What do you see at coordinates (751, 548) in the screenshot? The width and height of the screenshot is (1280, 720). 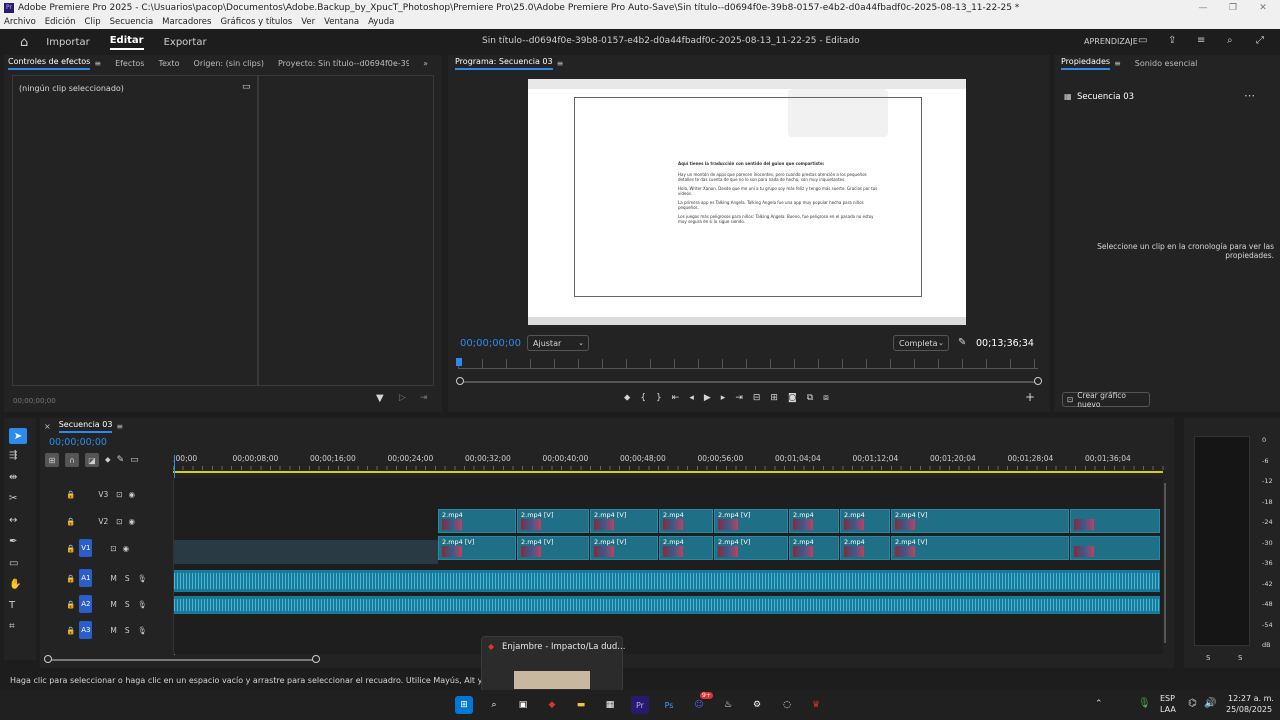 I see `clip-v1-5: 2.mp4 [V]` at bounding box center [751, 548].